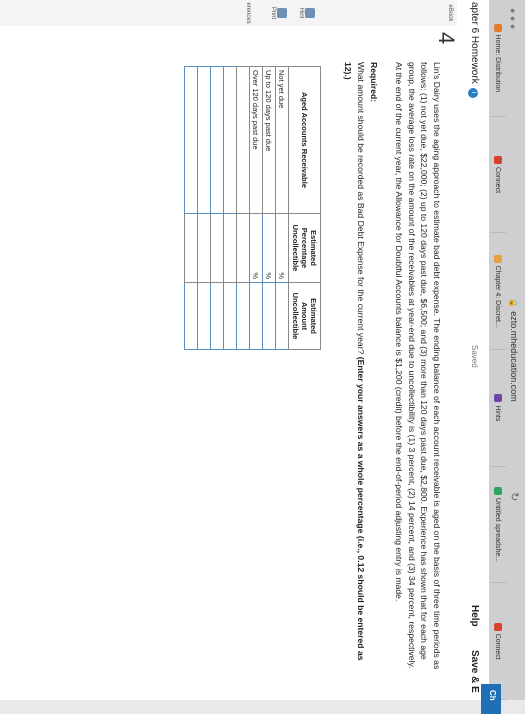  Describe the element at coordinates (446, 38) in the screenshot. I see `question-number: 4` at that location.